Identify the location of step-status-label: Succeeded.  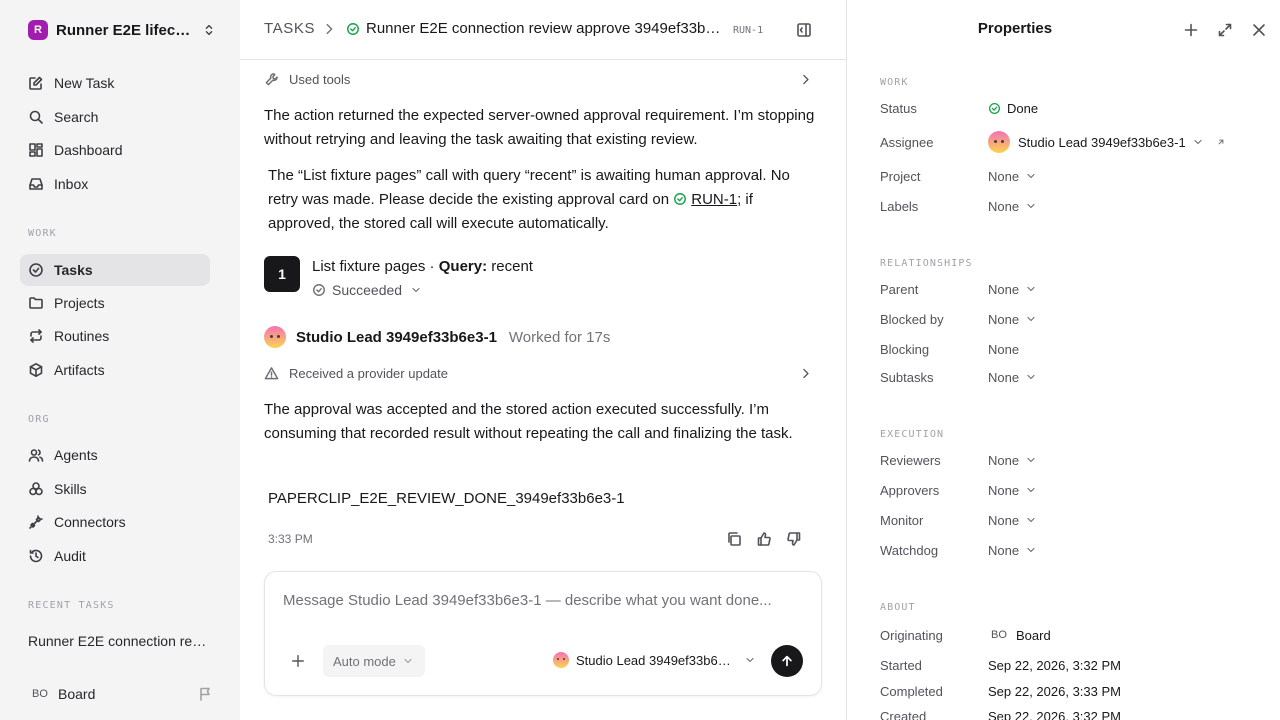
(367, 290).